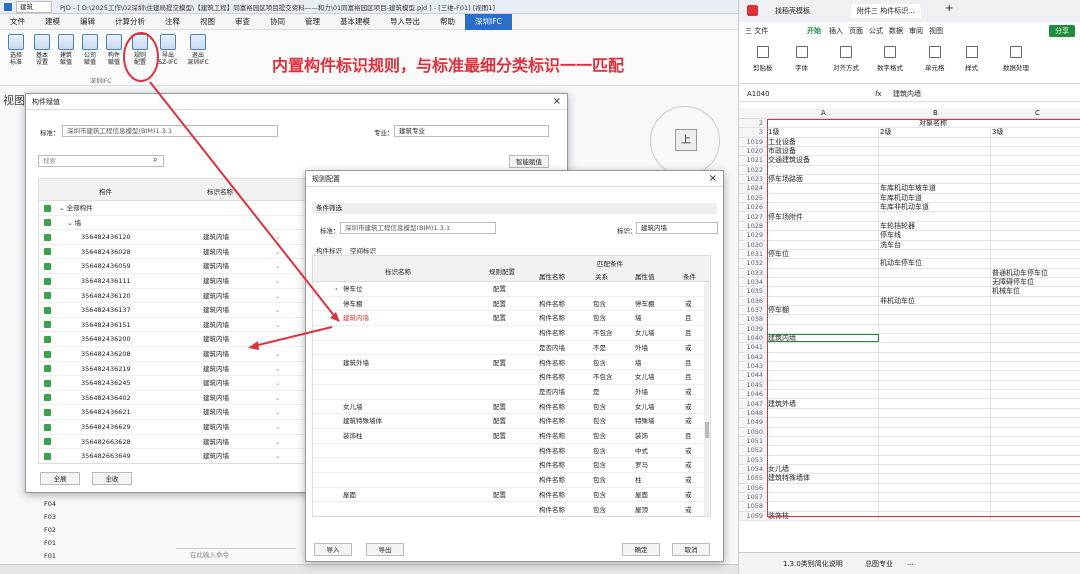 The width and height of the screenshot is (1080, 574). Describe the element at coordinates (172, 22) in the screenshot. I see `menu-item: 注释` at that location.